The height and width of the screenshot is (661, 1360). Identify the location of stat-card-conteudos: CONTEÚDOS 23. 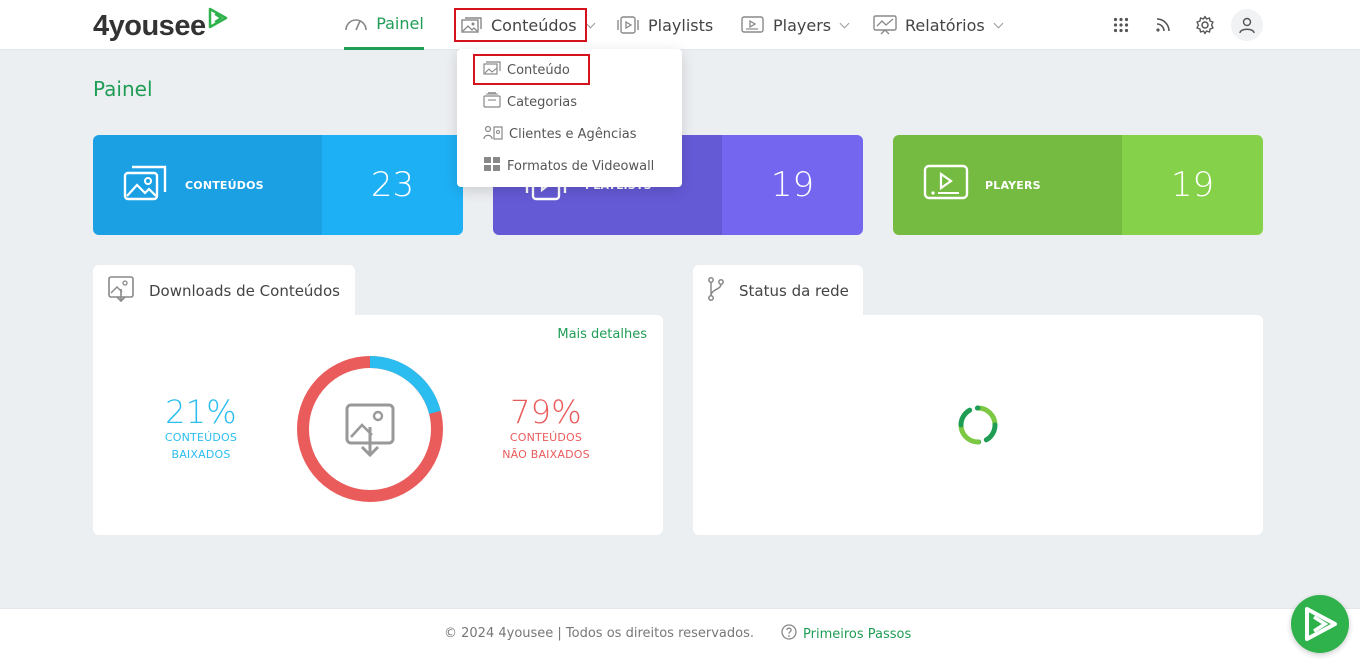
(278, 185).